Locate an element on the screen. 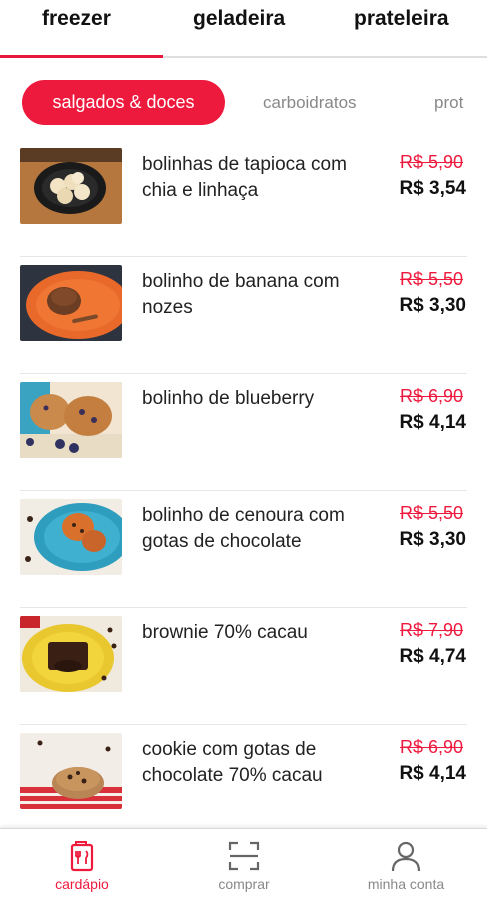 Image resolution: width=487 pixels, height=900 pixels. nav-label: comprar is located at coordinates (244, 884).